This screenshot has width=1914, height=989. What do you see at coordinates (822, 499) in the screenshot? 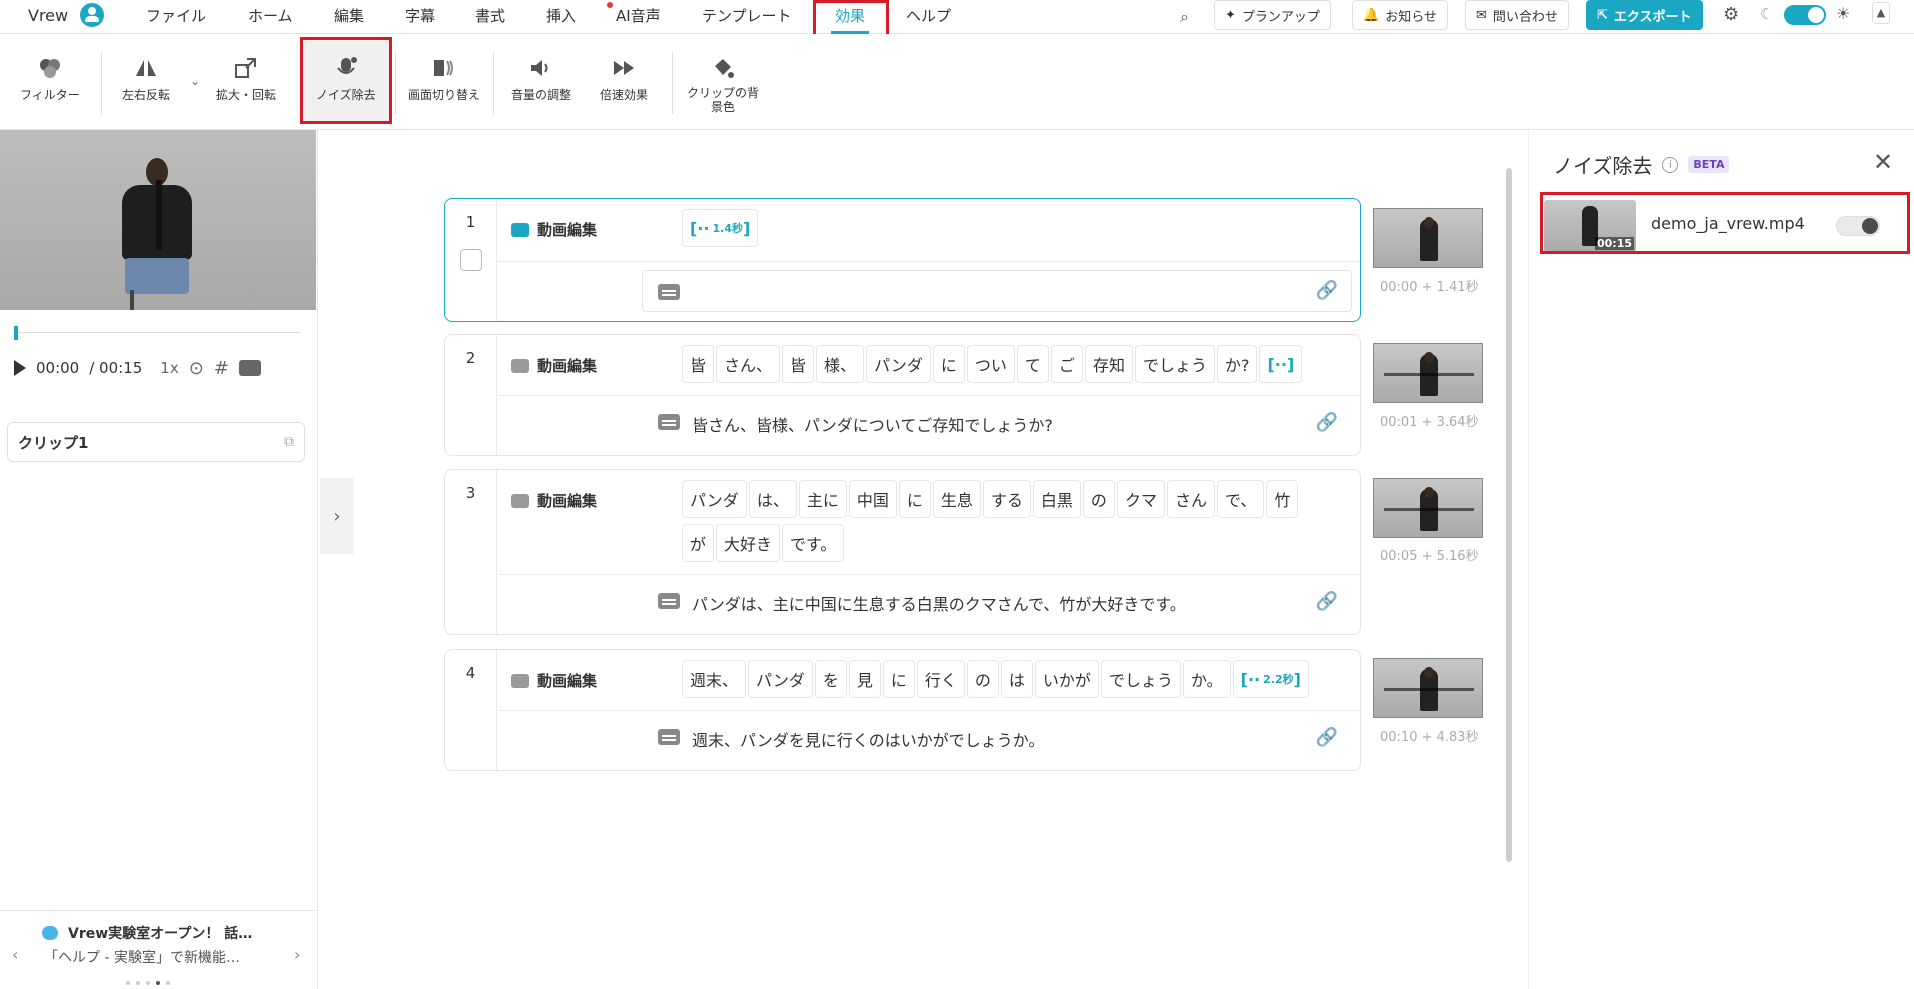
I see `word-chip: 主に` at bounding box center [822, 499].